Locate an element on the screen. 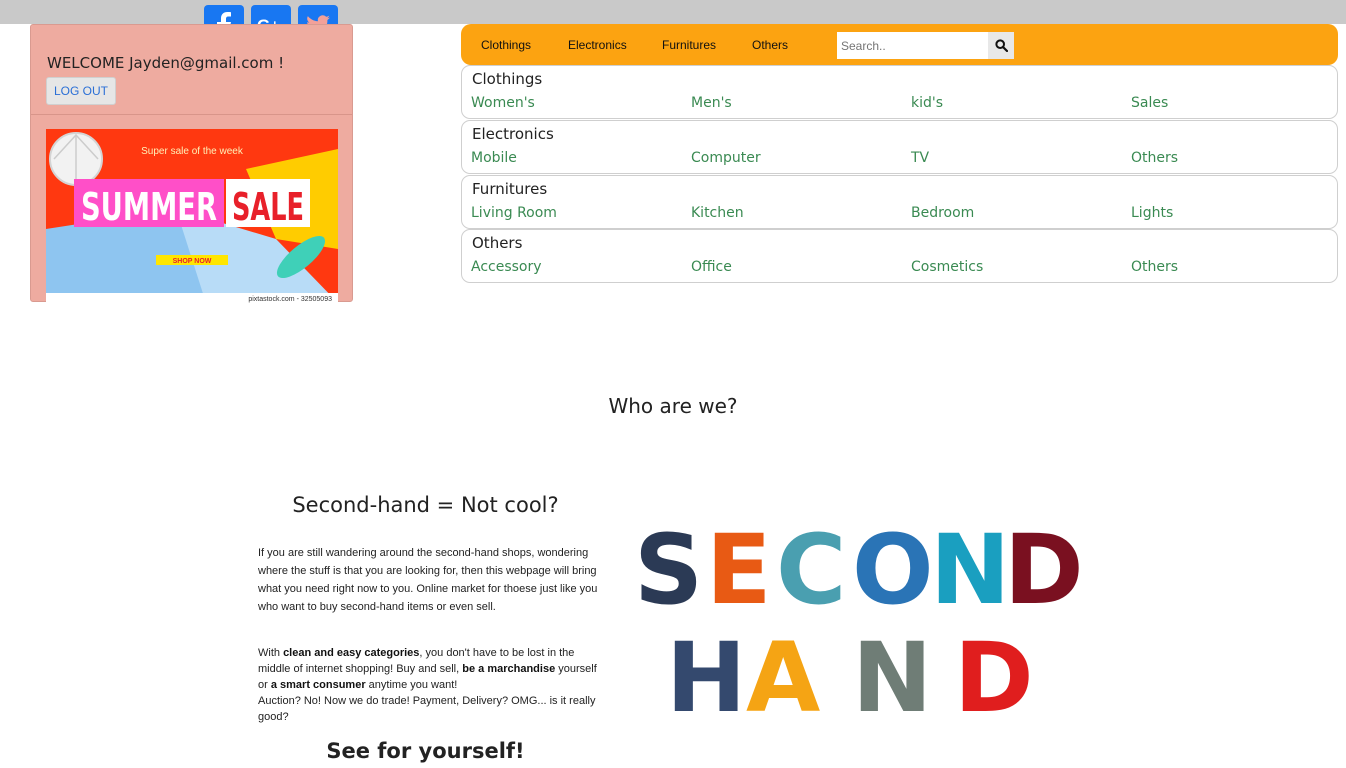 The height and width of the screenshot is (768, 1346). nav-others: Others is located at coordinates (770, 45).